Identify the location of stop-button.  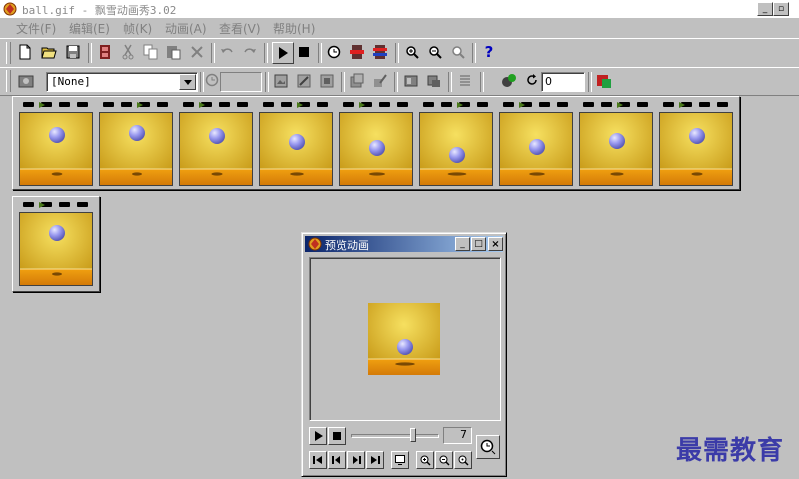
(304, 52).